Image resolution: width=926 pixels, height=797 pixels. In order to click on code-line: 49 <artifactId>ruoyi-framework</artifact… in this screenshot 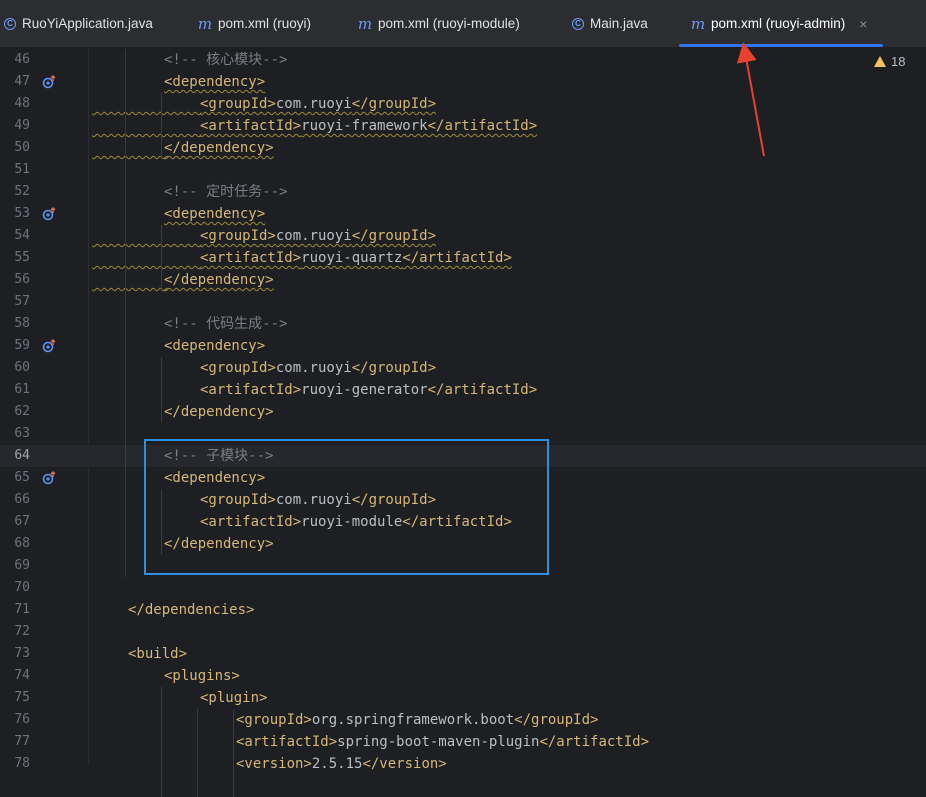, I will do `click(463, 126)`.